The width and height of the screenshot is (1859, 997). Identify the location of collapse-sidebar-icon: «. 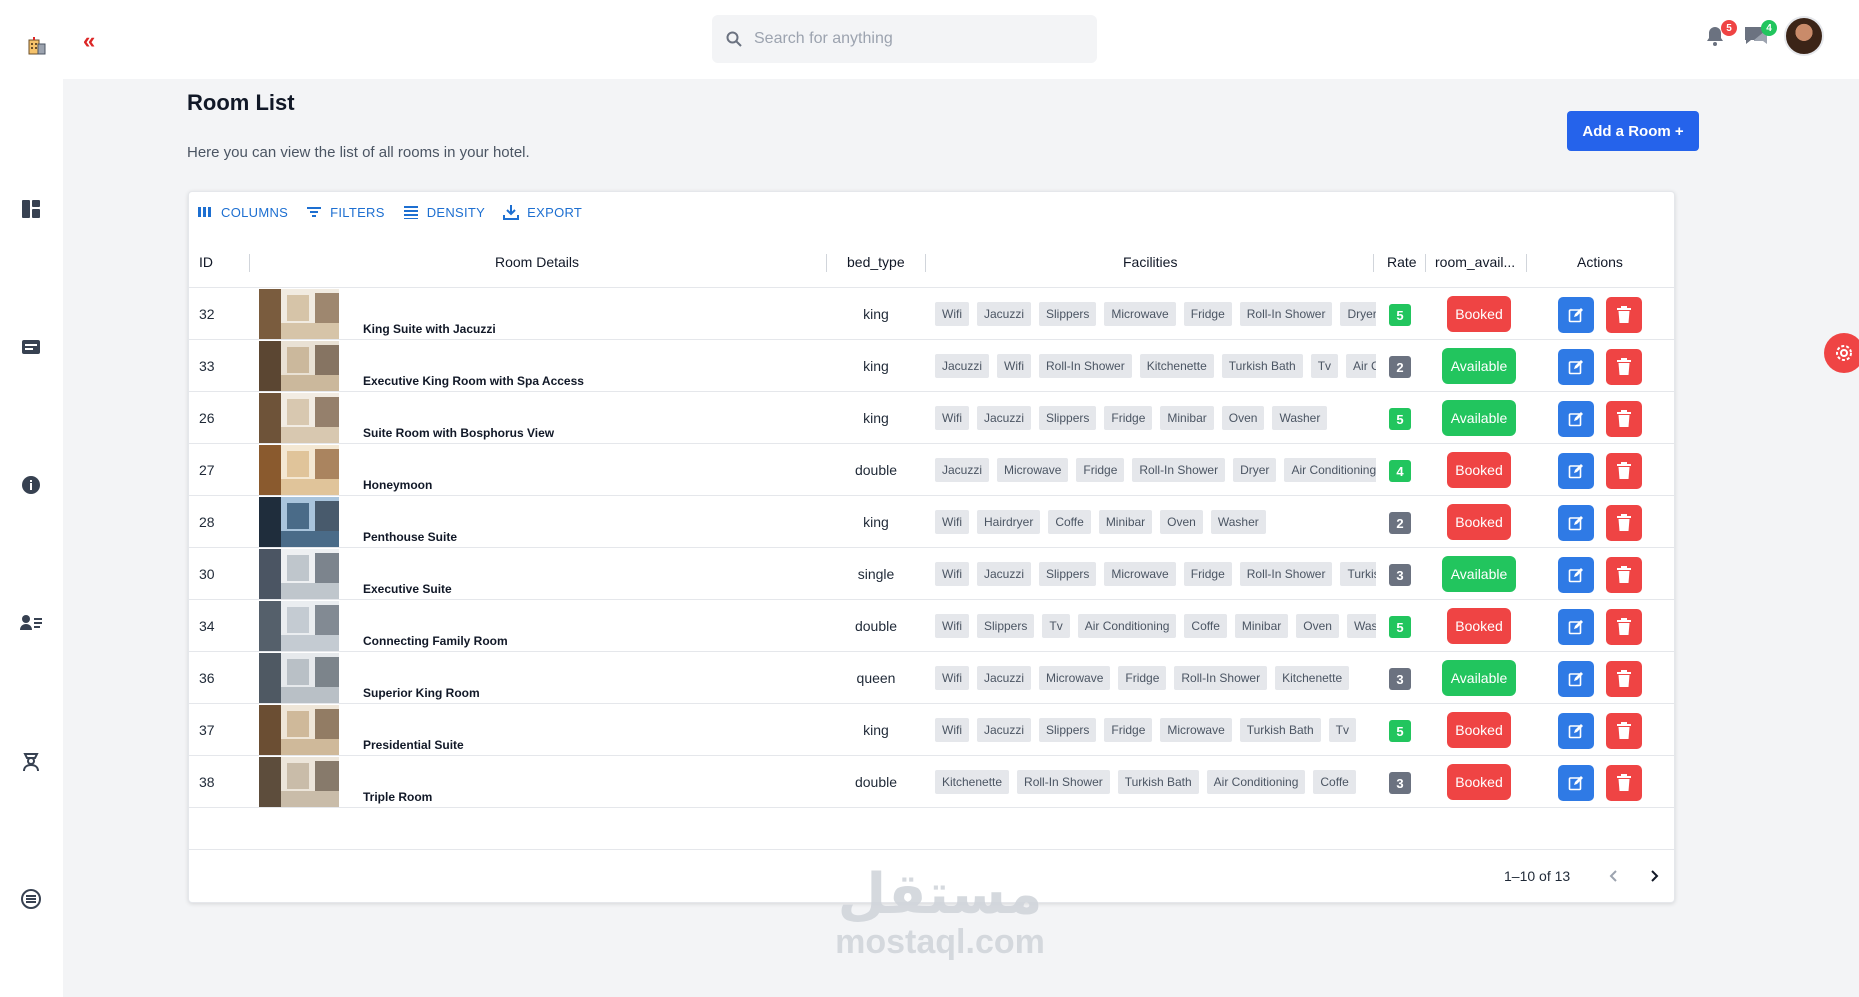
(89, 41).